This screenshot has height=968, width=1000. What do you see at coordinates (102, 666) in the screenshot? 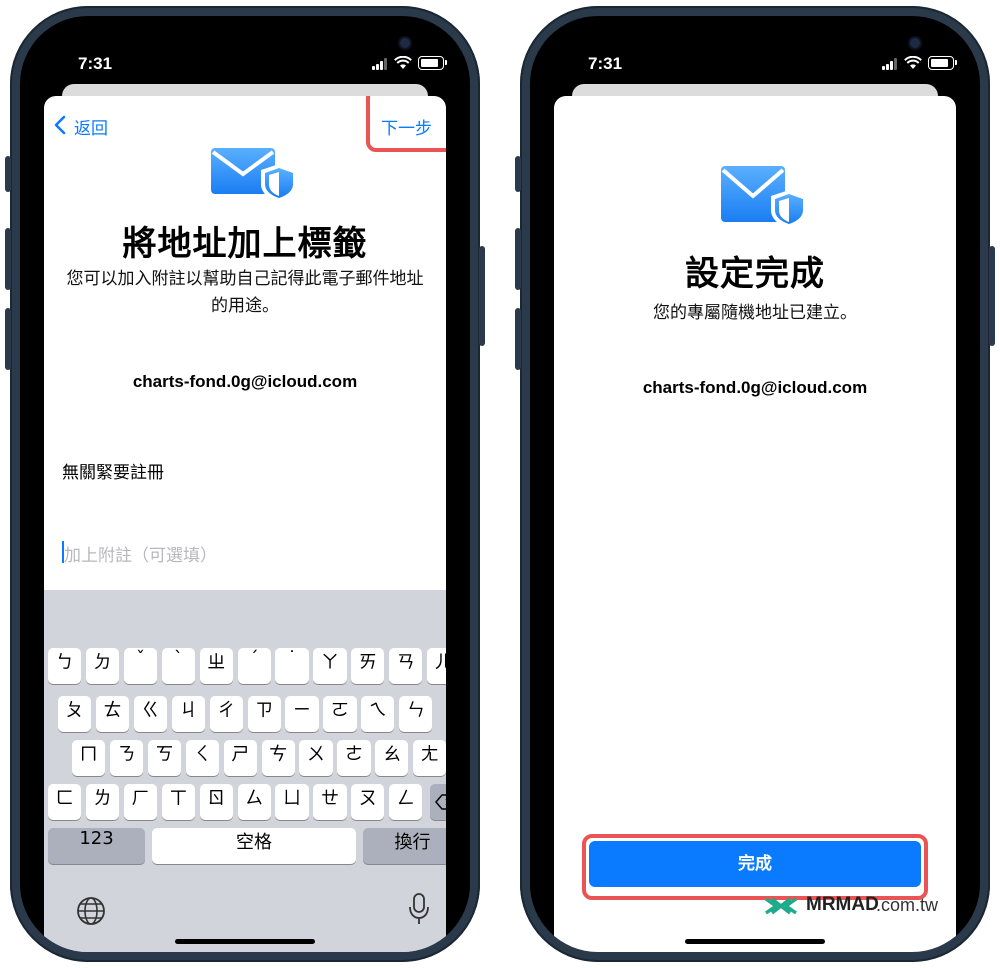
I see `keyboard-key: ㄉ` at bounding box center [102, 666].